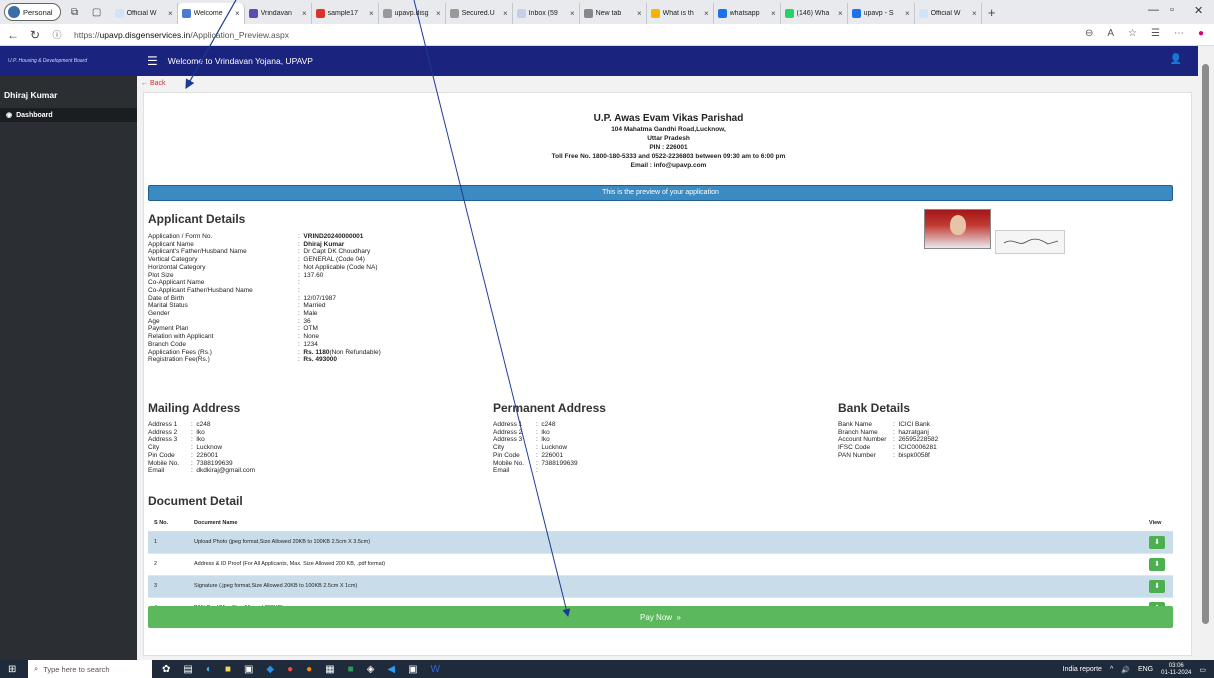  I want to click on profile-button: Personal, so click(32, 12).